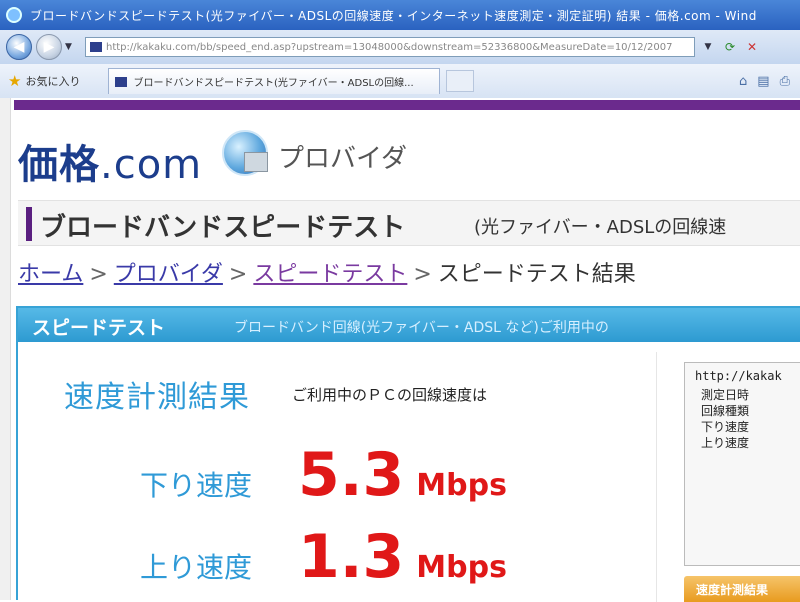  What do you see at coordinates (461, 567) in the screenshot?
I see `upload-unit: Mbps` at bounding box center [461, 567].